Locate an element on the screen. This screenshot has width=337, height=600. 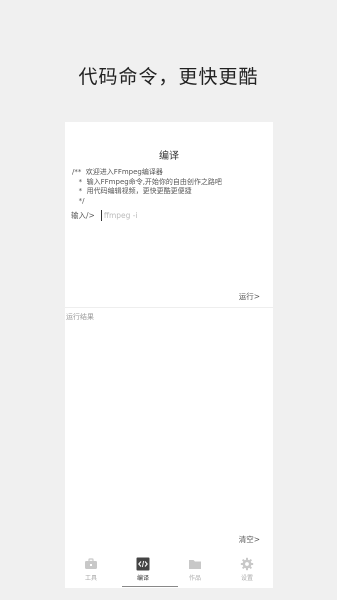
run-button: 运行> is located at coordinates (249, 296).